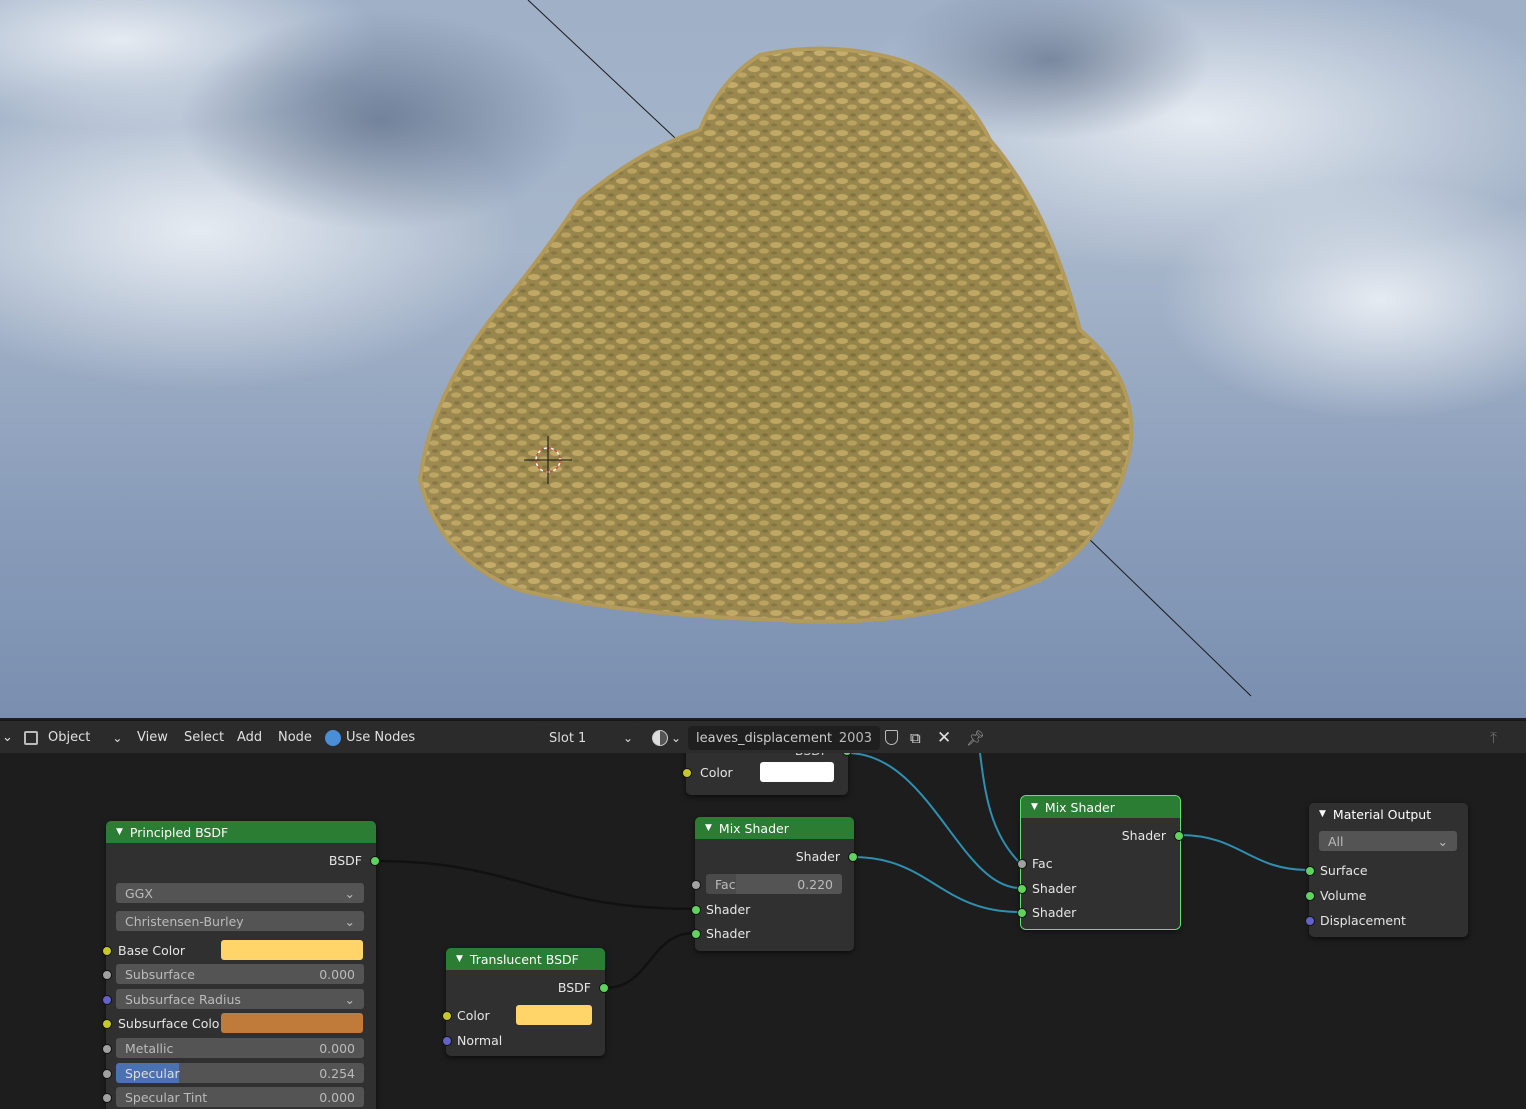  Describe the element at coordinates (447, 1041) in the screenshot. I see `normal-input-socket` at that location.